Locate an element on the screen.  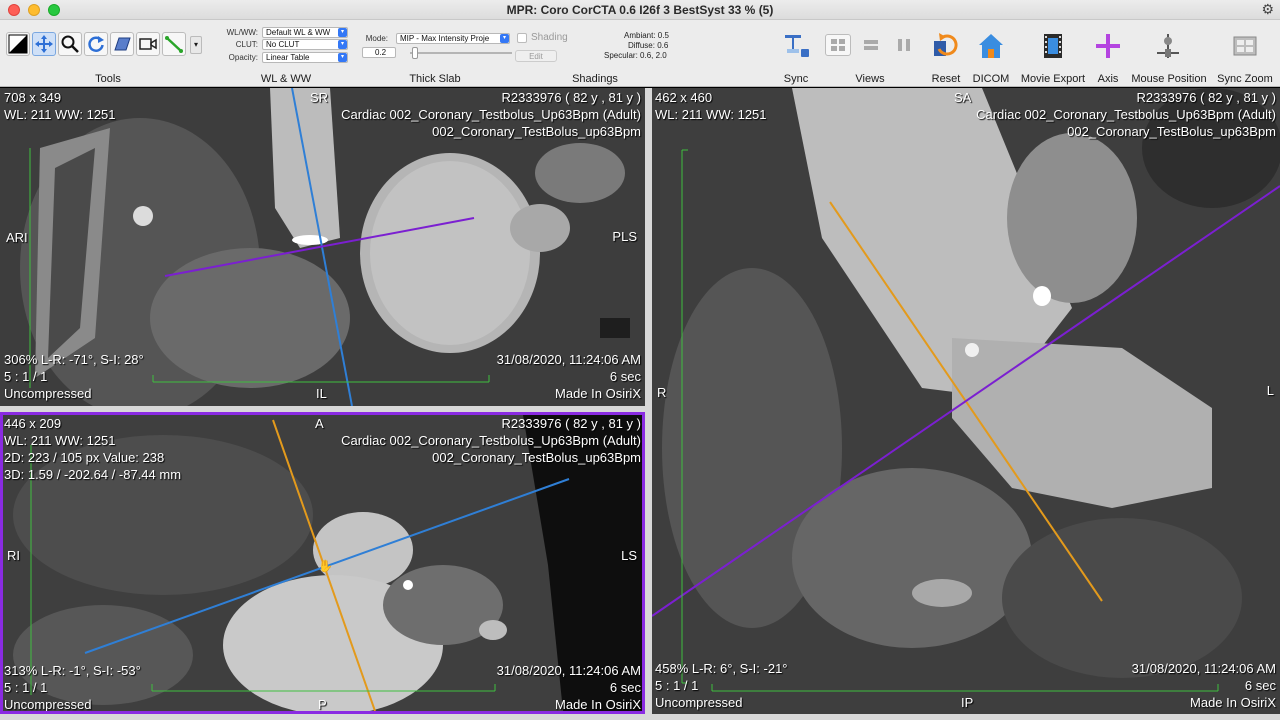
mouse-position-button is located at coordinates (1168, 46).